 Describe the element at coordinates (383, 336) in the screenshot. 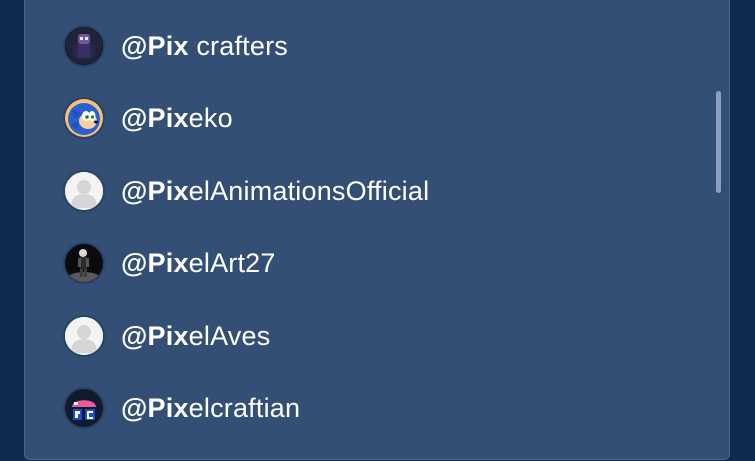

I see `suggestion-item-pixelaves: @PixelAves` at that location.